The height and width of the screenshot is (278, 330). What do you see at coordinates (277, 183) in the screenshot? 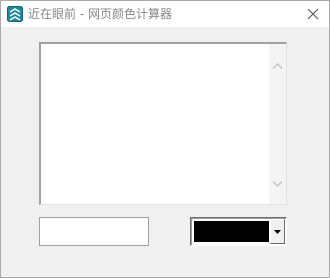
I see `chevron-down-icon` at bounding box center [277, 183].